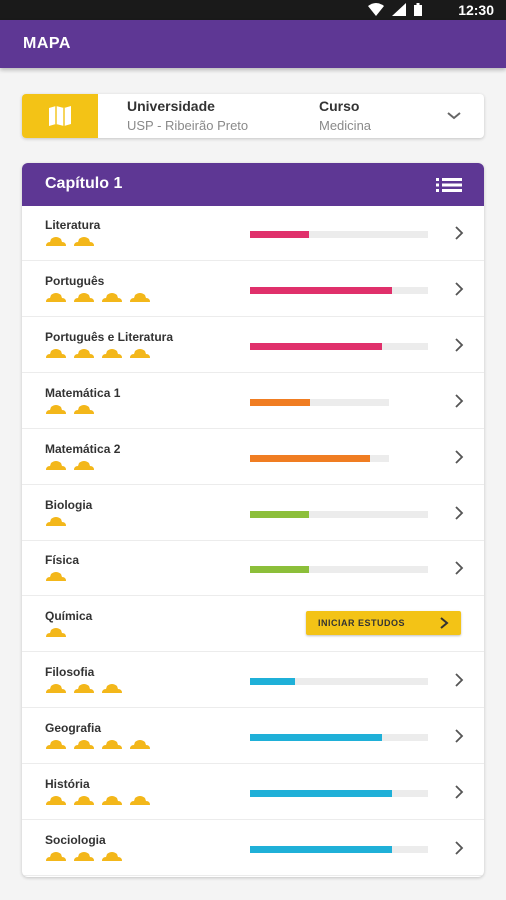 This screenshot has width=506, height=900. What do you see at coordinates (69, 504) in the screenshot?
I see `subject-name: Biologia` at bounding box center [69, 504].